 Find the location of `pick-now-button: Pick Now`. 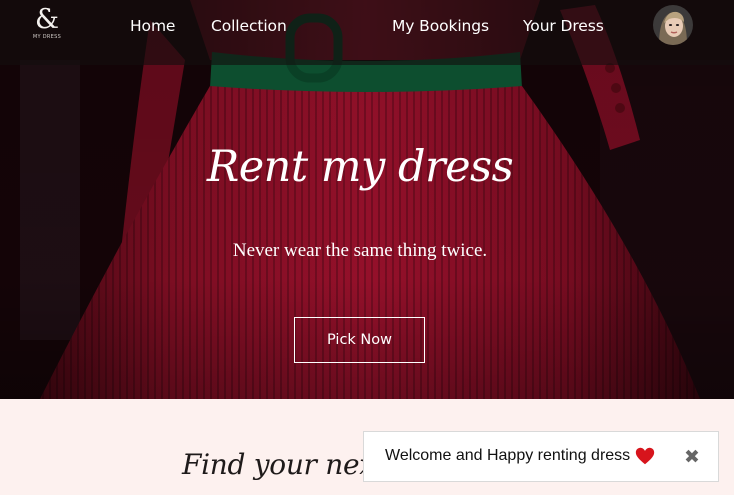

pick-now-button: Pick Now is located at coordinates (359, 340).